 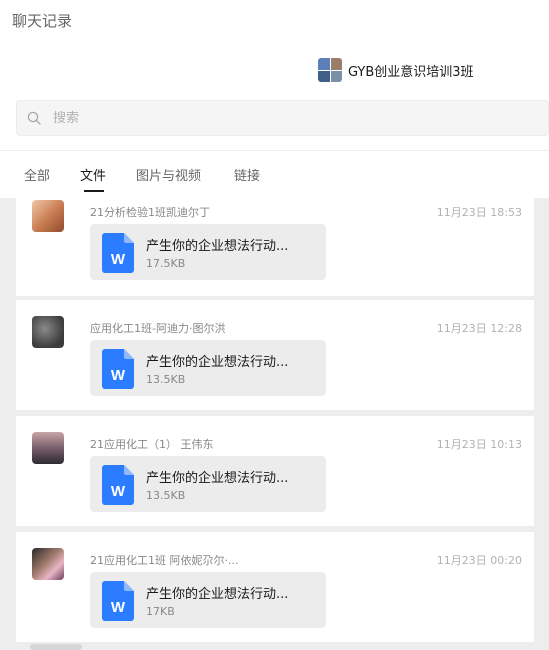 What do you see at coordinates (160, 611) in the screenshot?
I see `file-size: 17KB` at bounding box center [160, 611].